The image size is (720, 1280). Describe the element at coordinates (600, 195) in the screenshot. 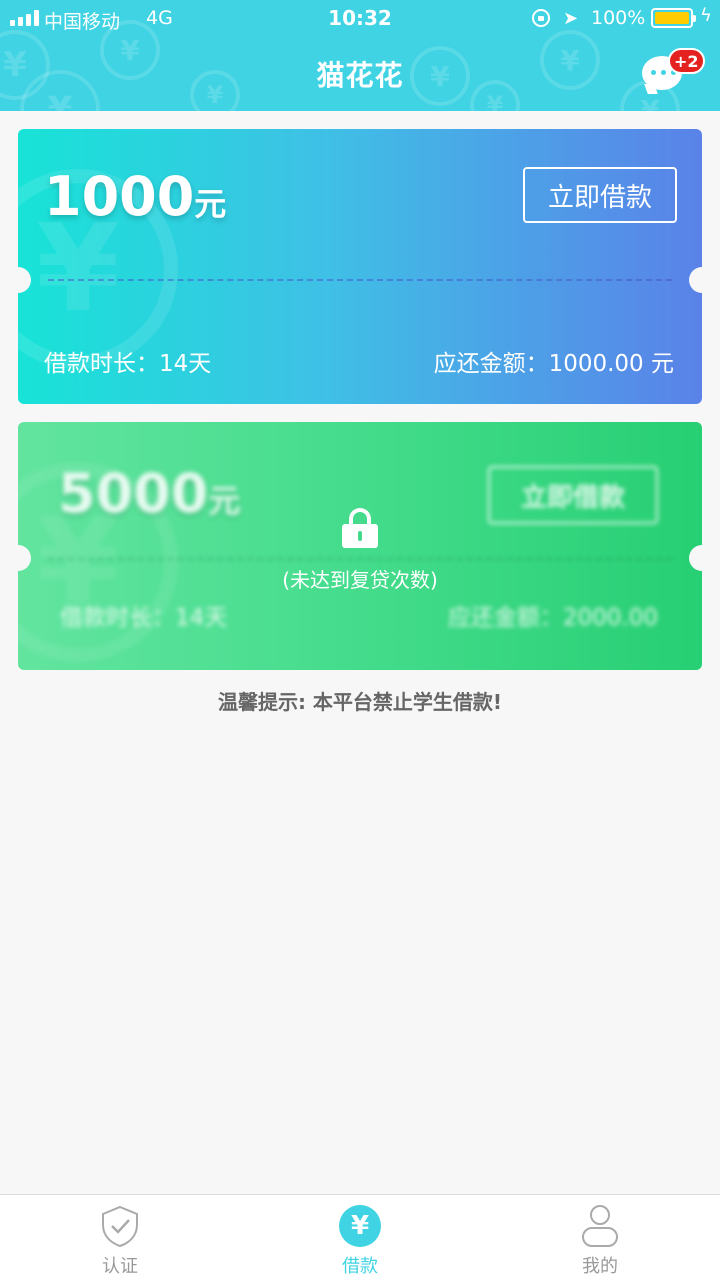

I see `borrow-now-button: 立即借款` at that location.